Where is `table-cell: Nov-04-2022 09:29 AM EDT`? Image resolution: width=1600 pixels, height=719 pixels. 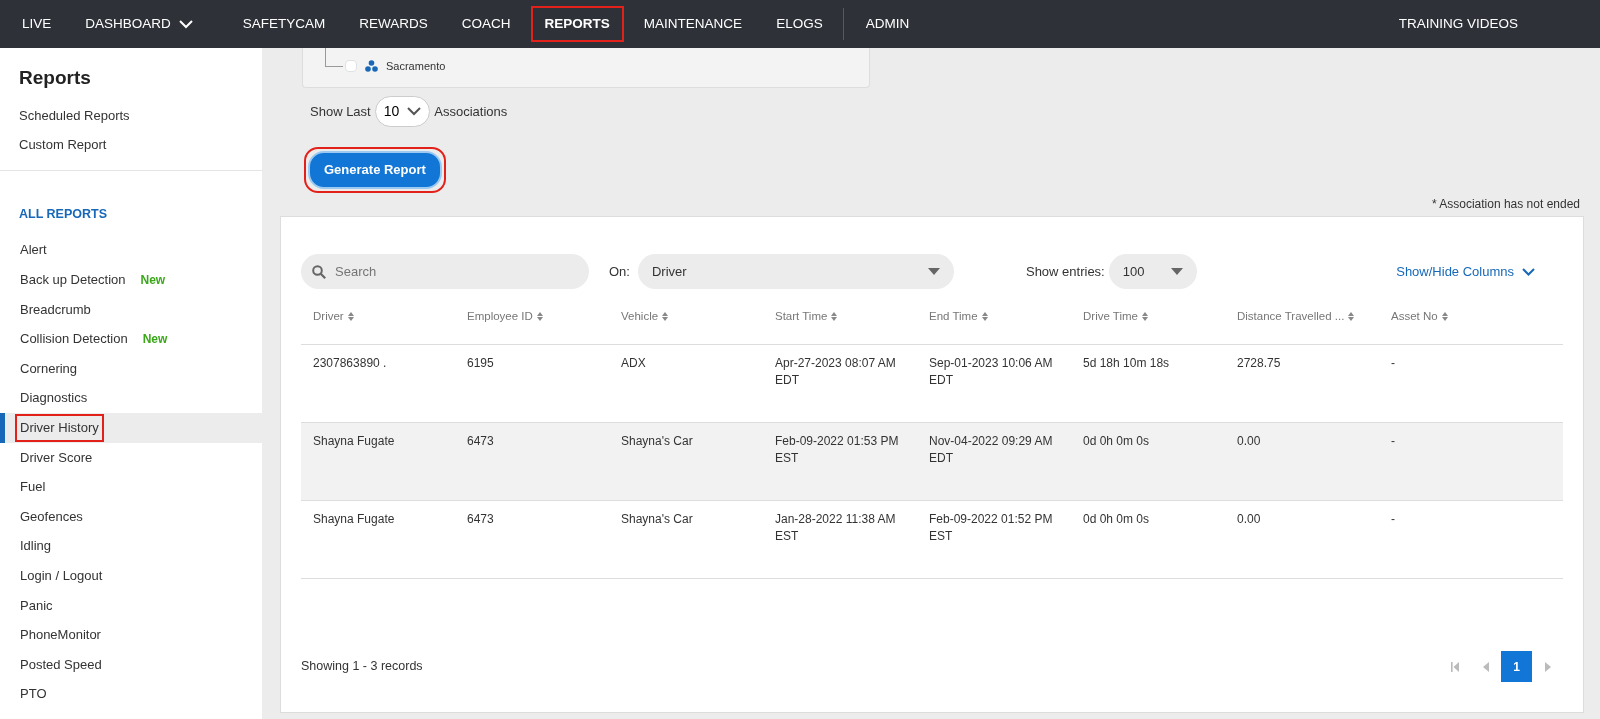
table-cell: Nov-04-2022 09:29 AM EDT is located at coordinates (991, 450).